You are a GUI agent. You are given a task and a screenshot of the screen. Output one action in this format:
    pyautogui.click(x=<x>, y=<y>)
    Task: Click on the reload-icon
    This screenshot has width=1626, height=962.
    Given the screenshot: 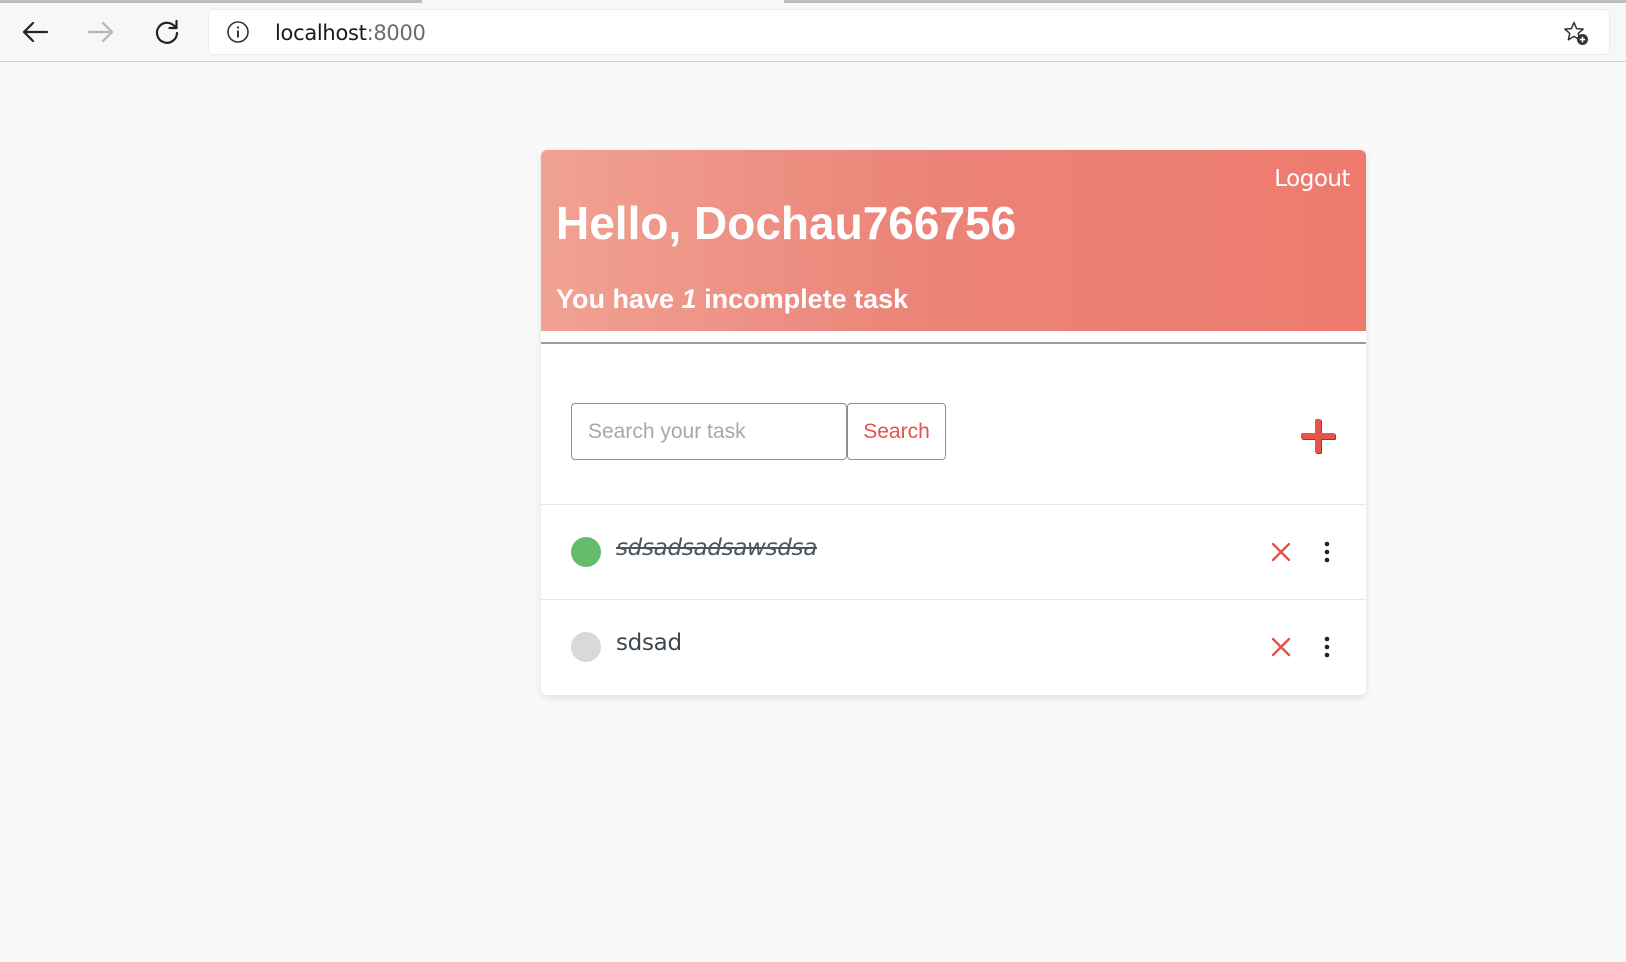 What is the action you would take?
    pyautogui.click(x=167, y=31)
    